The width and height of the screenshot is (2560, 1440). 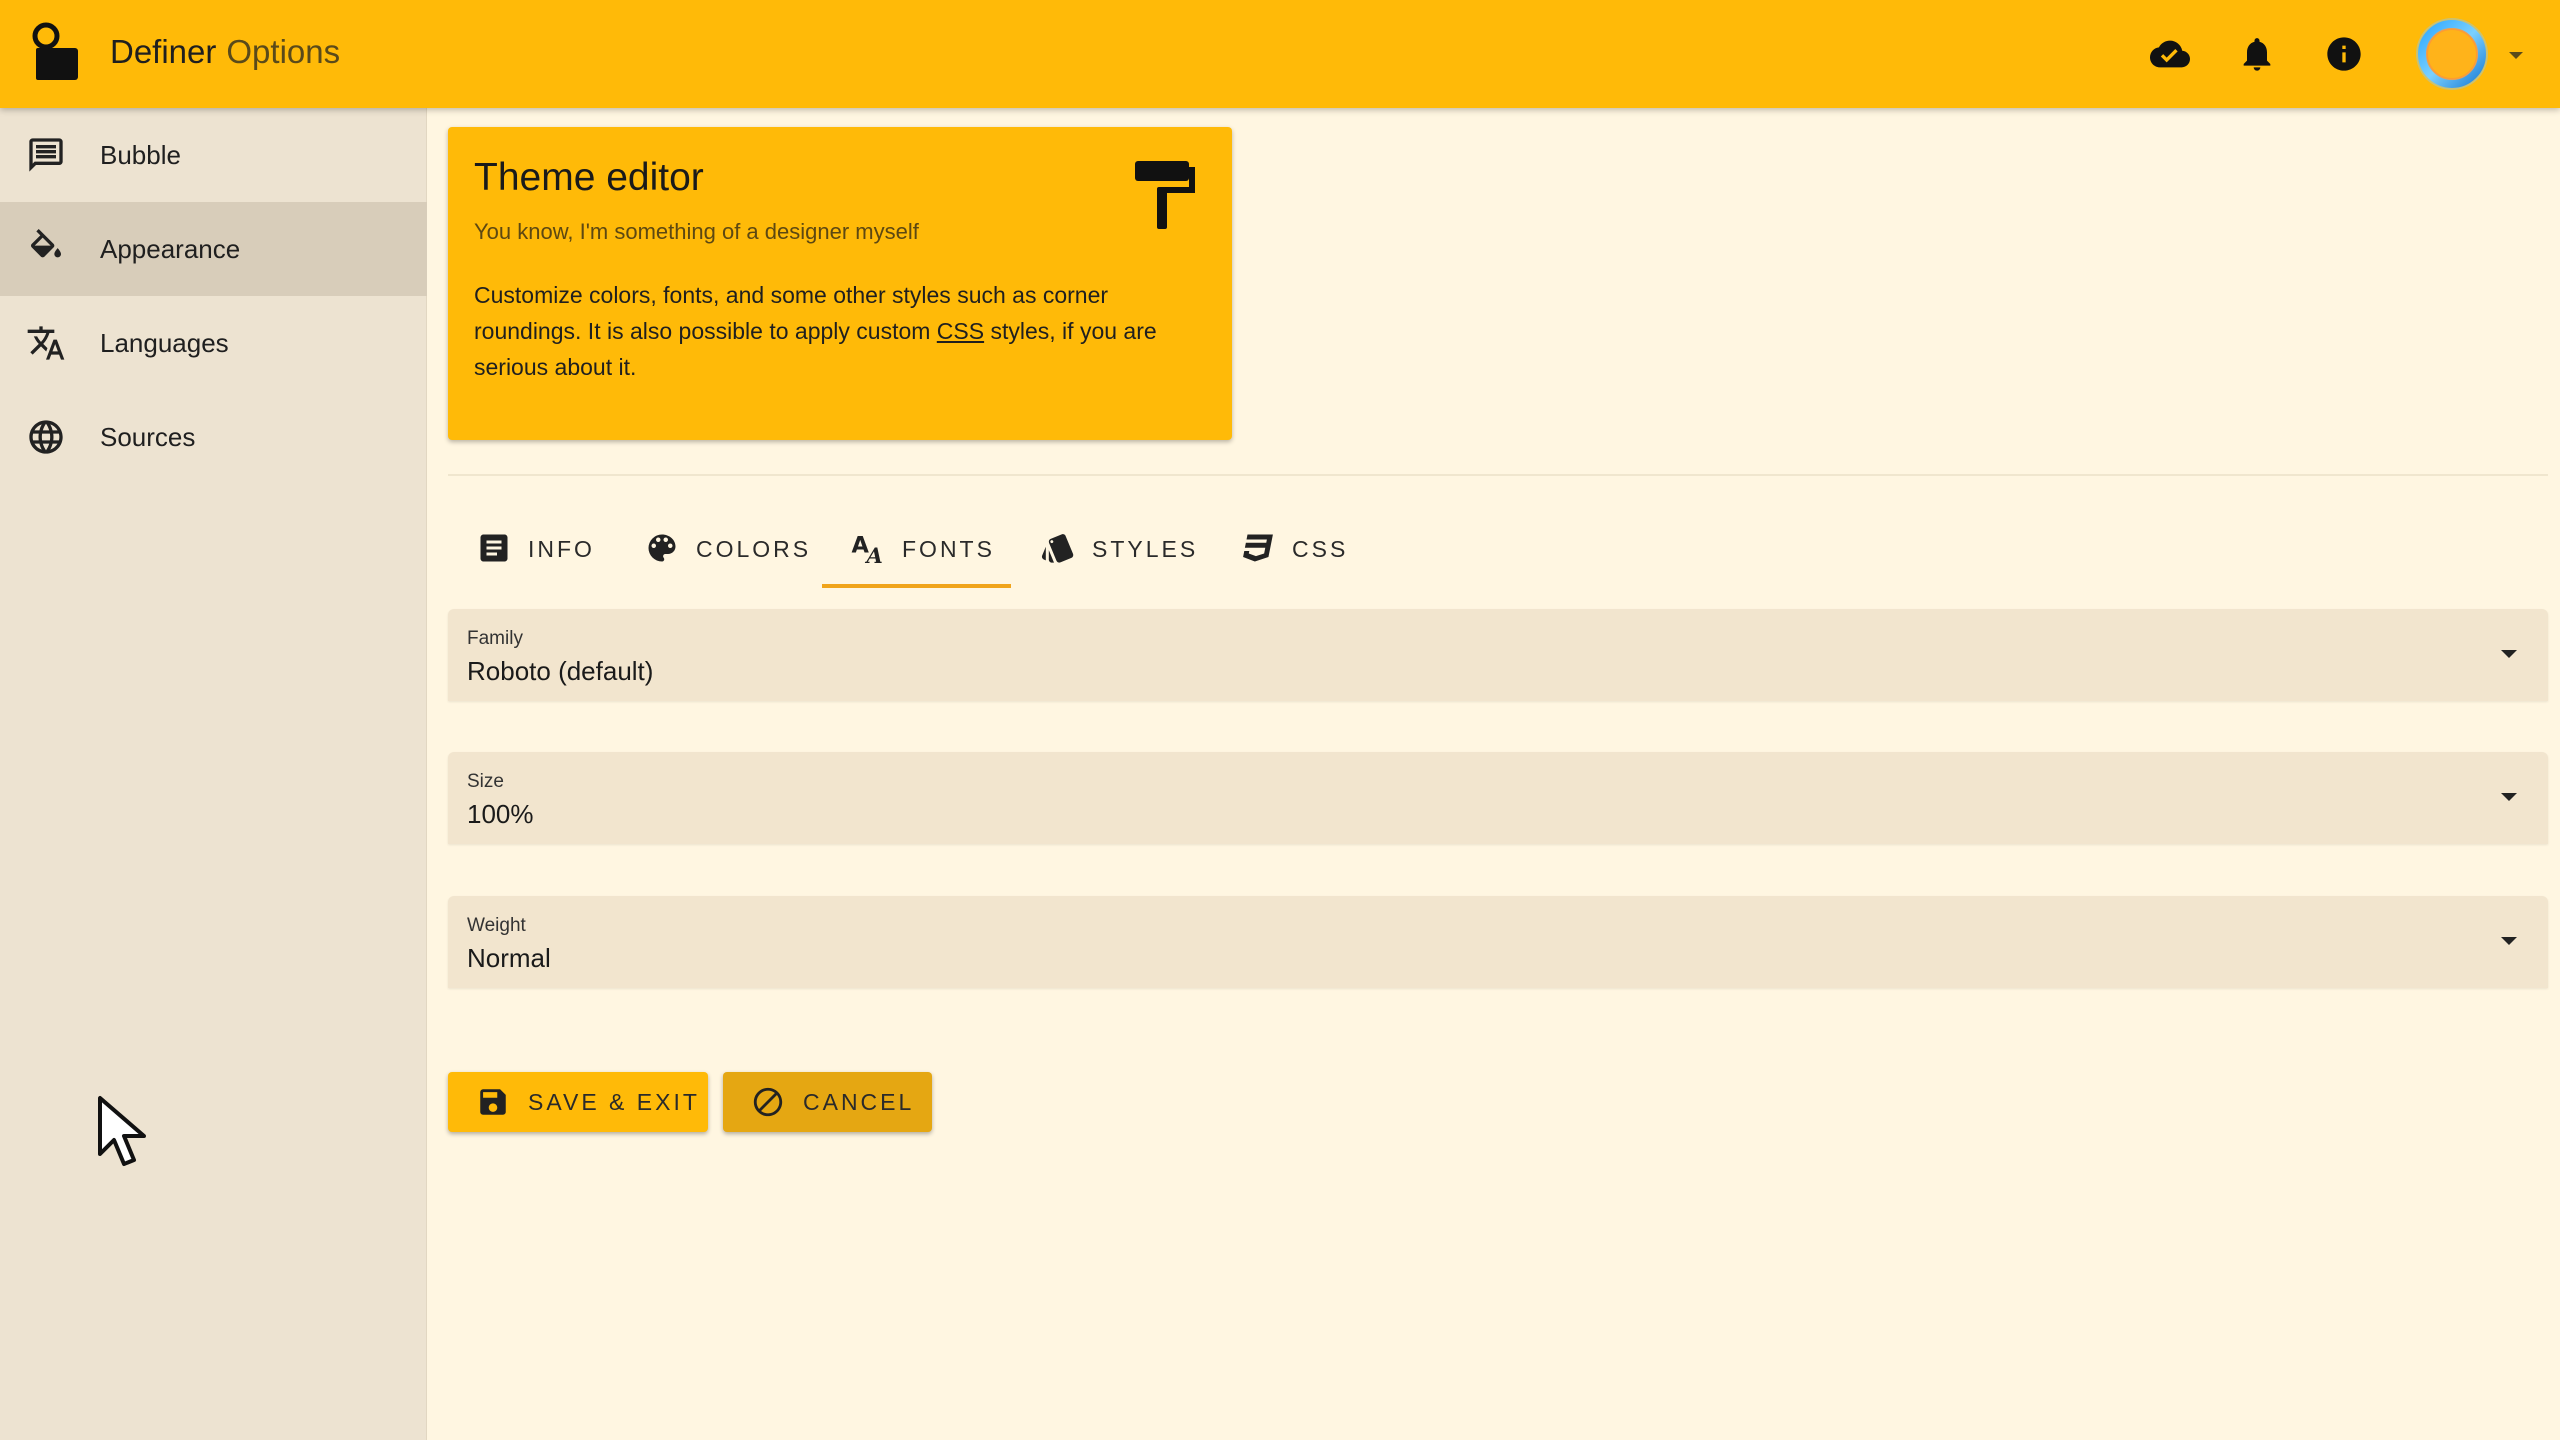 I want to click on globe-icon, so click(x=46, y=437).